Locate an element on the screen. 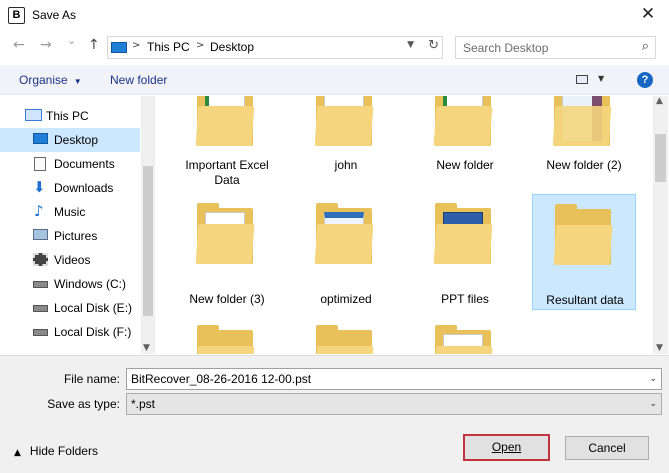  organise-label: Organise is located at coordinates (43, 80).